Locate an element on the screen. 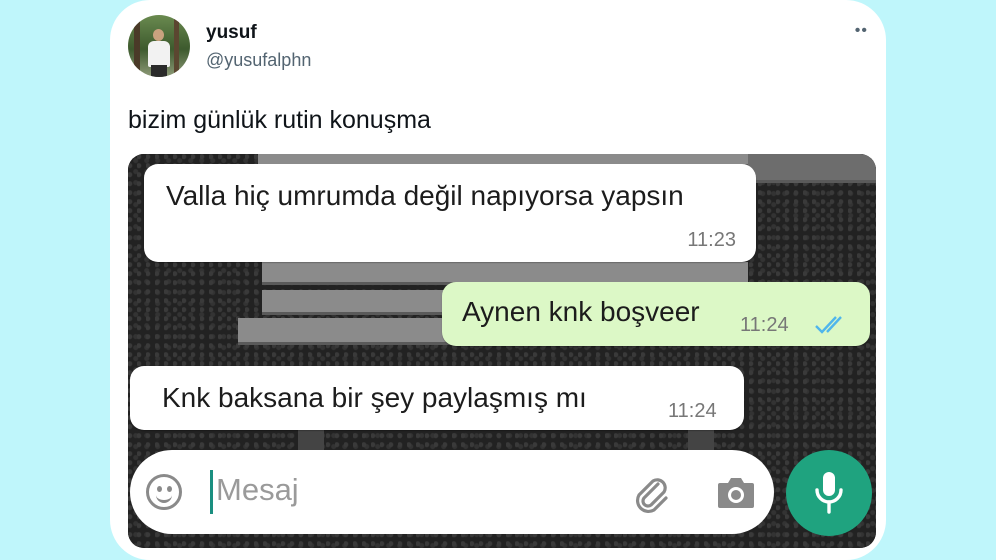 Image resolution: width=996 pixels, height=560 pixels. more-options-button: •• is located at coordinates (861, 31).